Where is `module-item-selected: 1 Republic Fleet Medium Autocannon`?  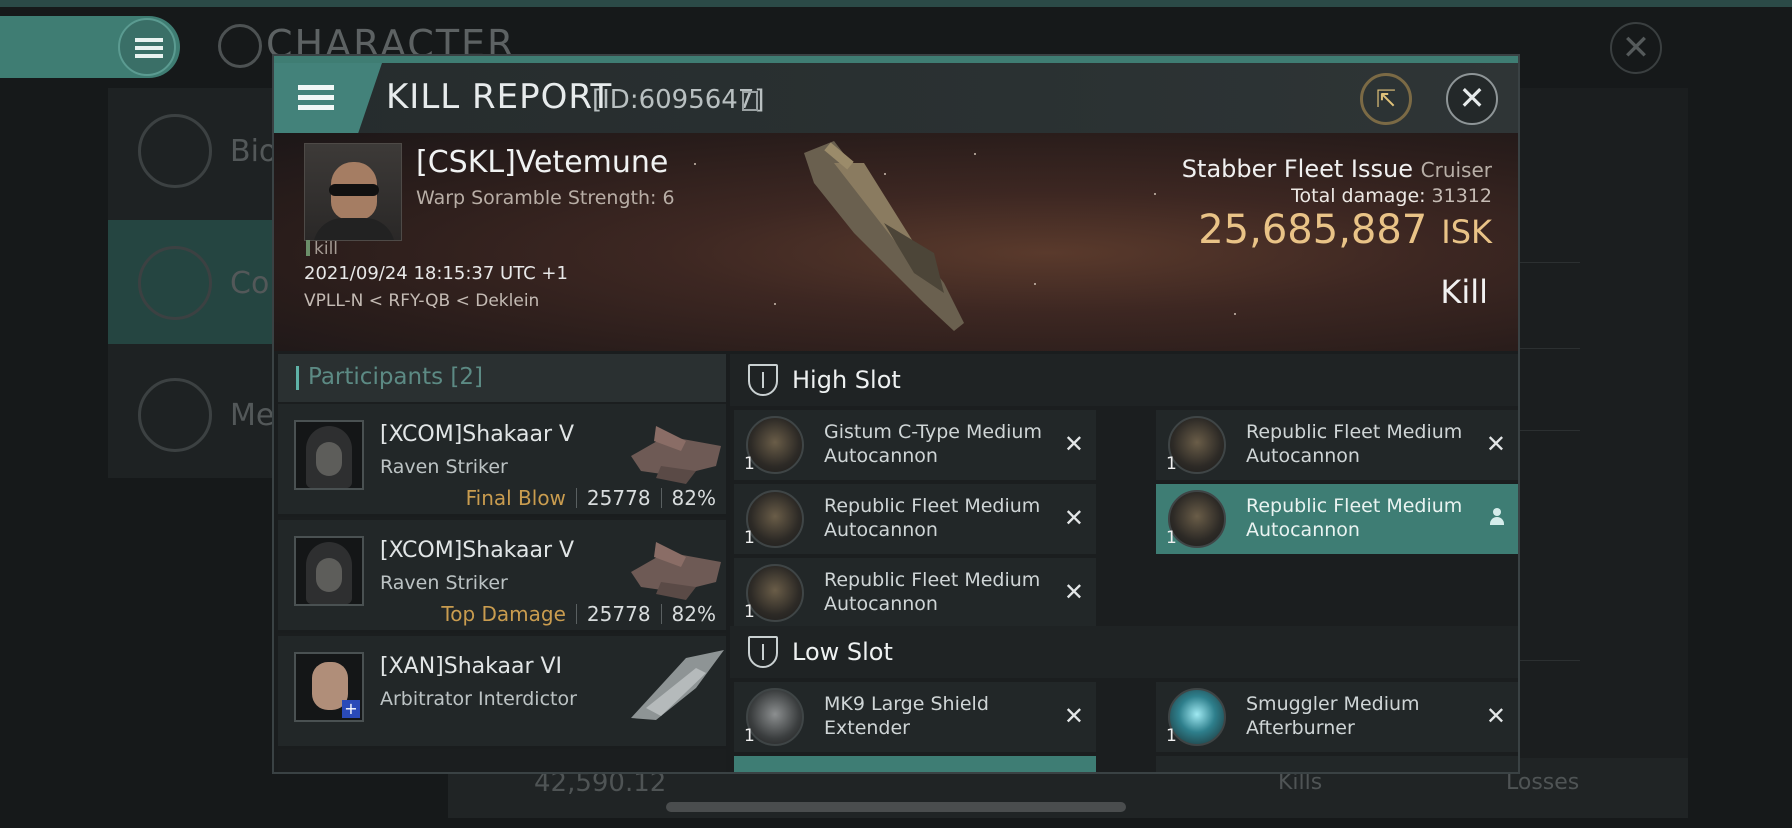 module-item-selected: 1 Republic Fleet Medium Autocannon is located at coordinates (1337, 519).